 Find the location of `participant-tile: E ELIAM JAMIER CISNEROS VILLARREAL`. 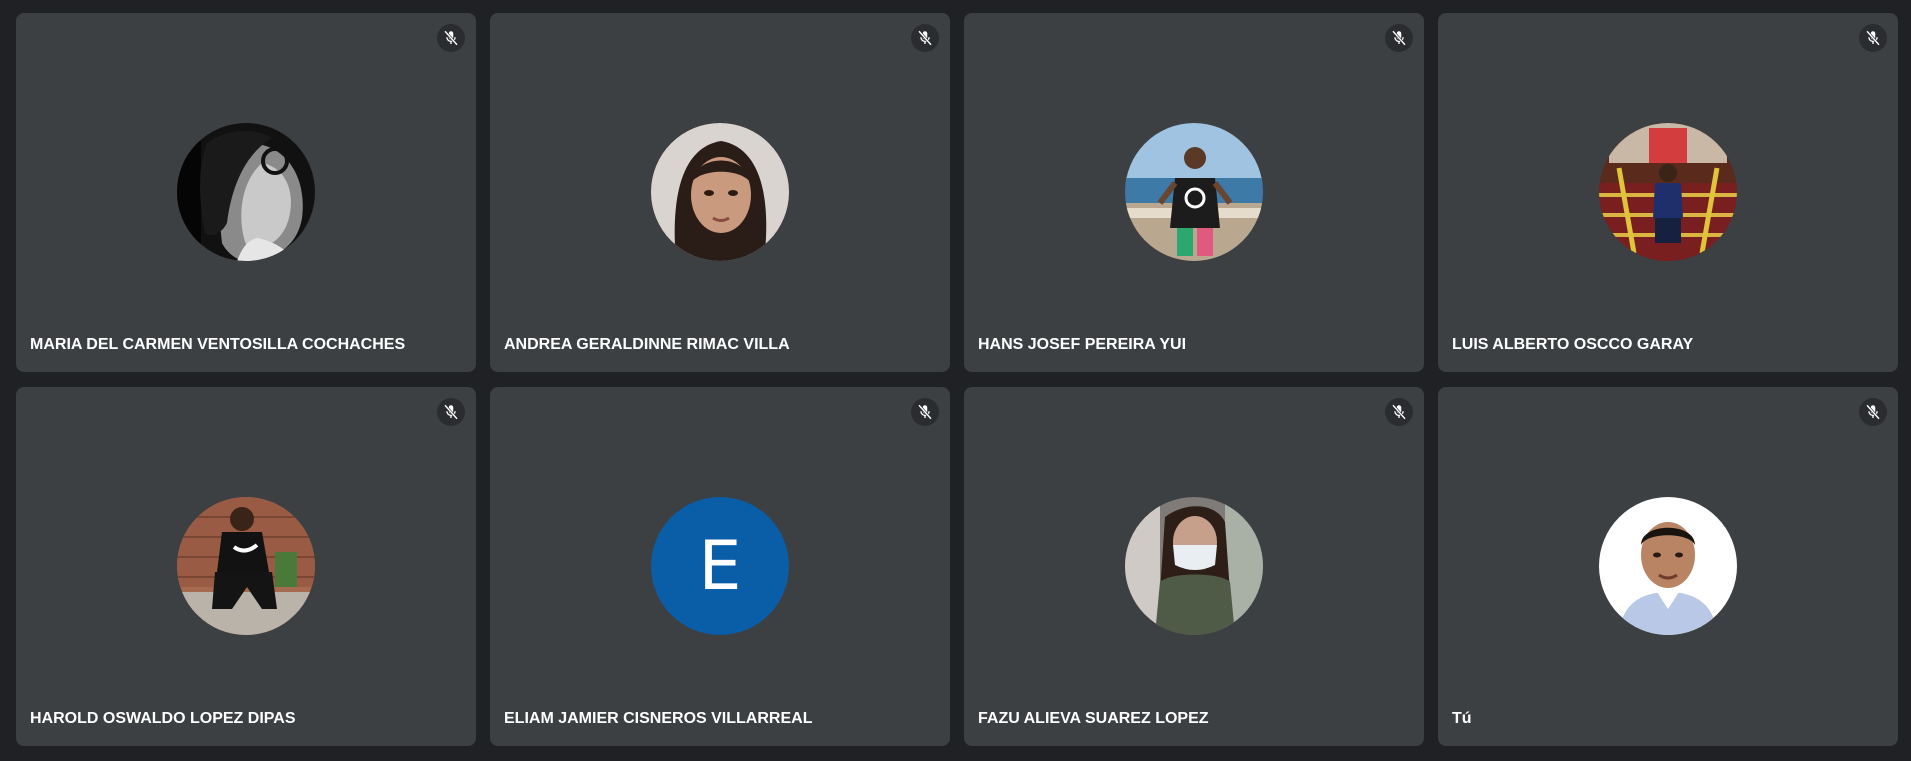

participant-tile: E ELIAM JAMIER CISNEROS VILLARREAL is located at coordinates (720, 566).